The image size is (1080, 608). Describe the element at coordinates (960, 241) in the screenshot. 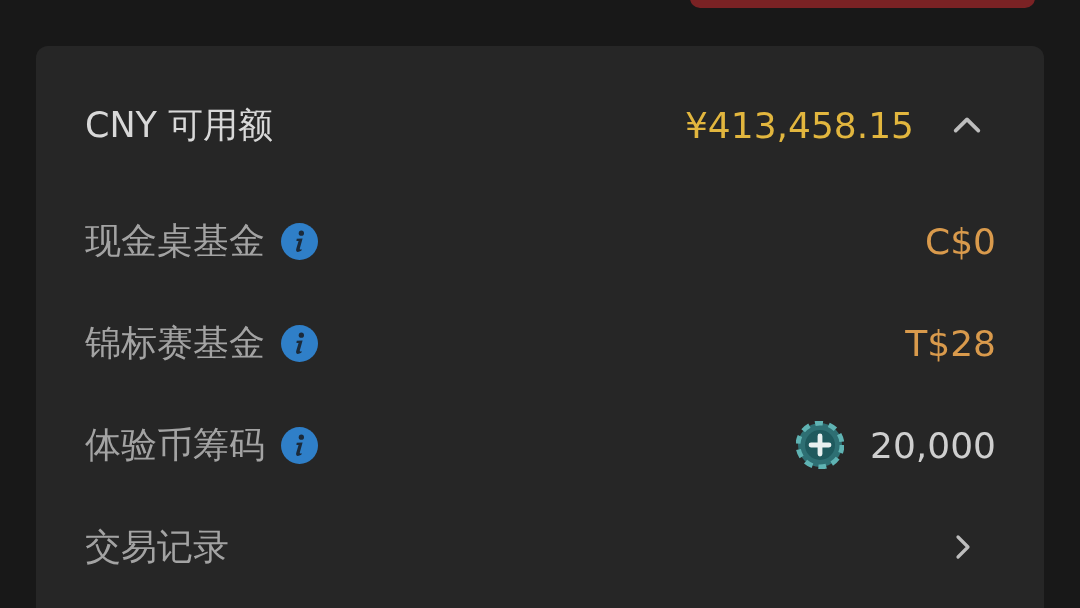

I see `row-value: C$0` at that location.